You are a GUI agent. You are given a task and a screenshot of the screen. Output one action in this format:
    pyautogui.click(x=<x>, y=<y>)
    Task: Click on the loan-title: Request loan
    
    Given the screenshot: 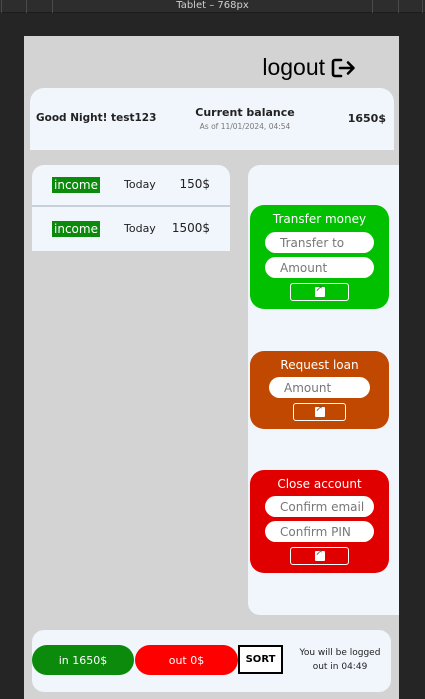 What is the action you would take?
    pyautogui.click(x=319, y=365)
    